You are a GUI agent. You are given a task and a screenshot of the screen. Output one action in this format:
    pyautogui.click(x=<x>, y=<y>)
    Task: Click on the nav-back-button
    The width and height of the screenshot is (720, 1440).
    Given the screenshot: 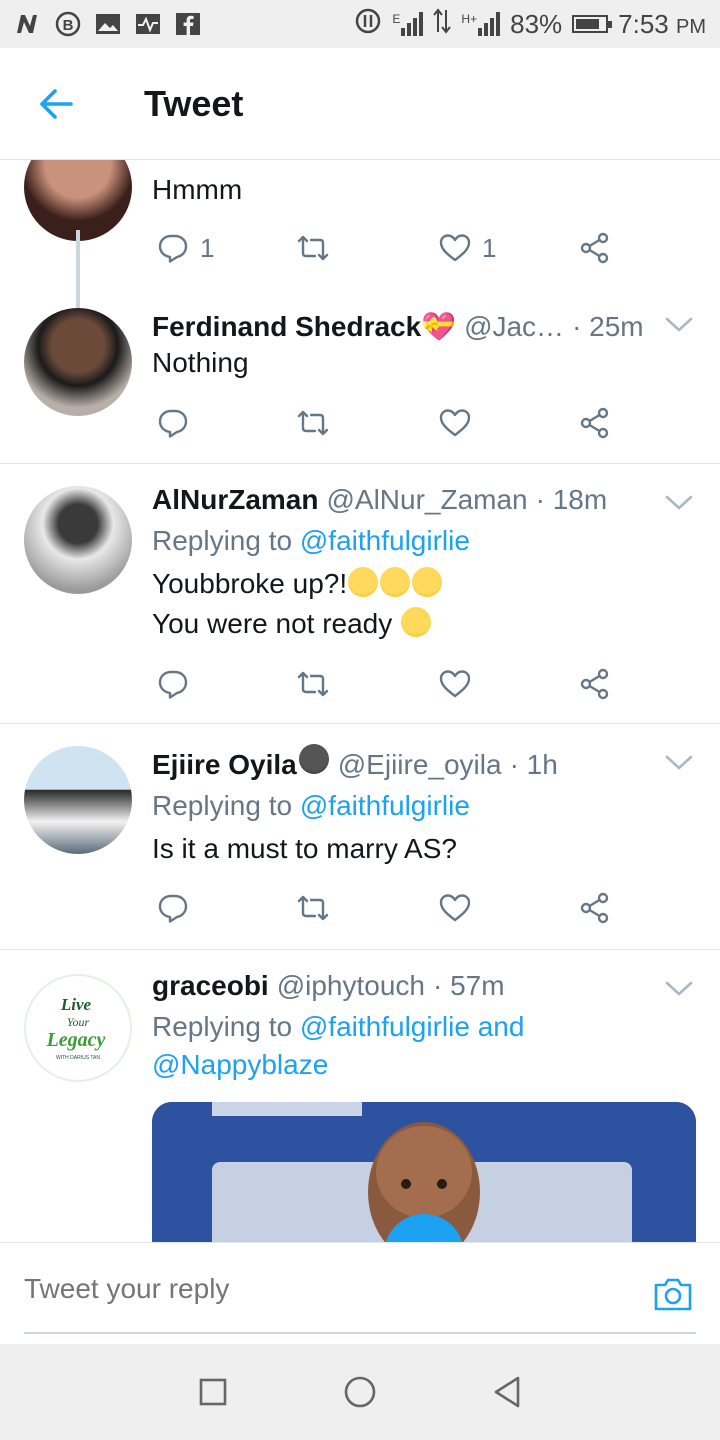 What is the action you would take?
    pyautogui.click(x=507, y=1392)
    